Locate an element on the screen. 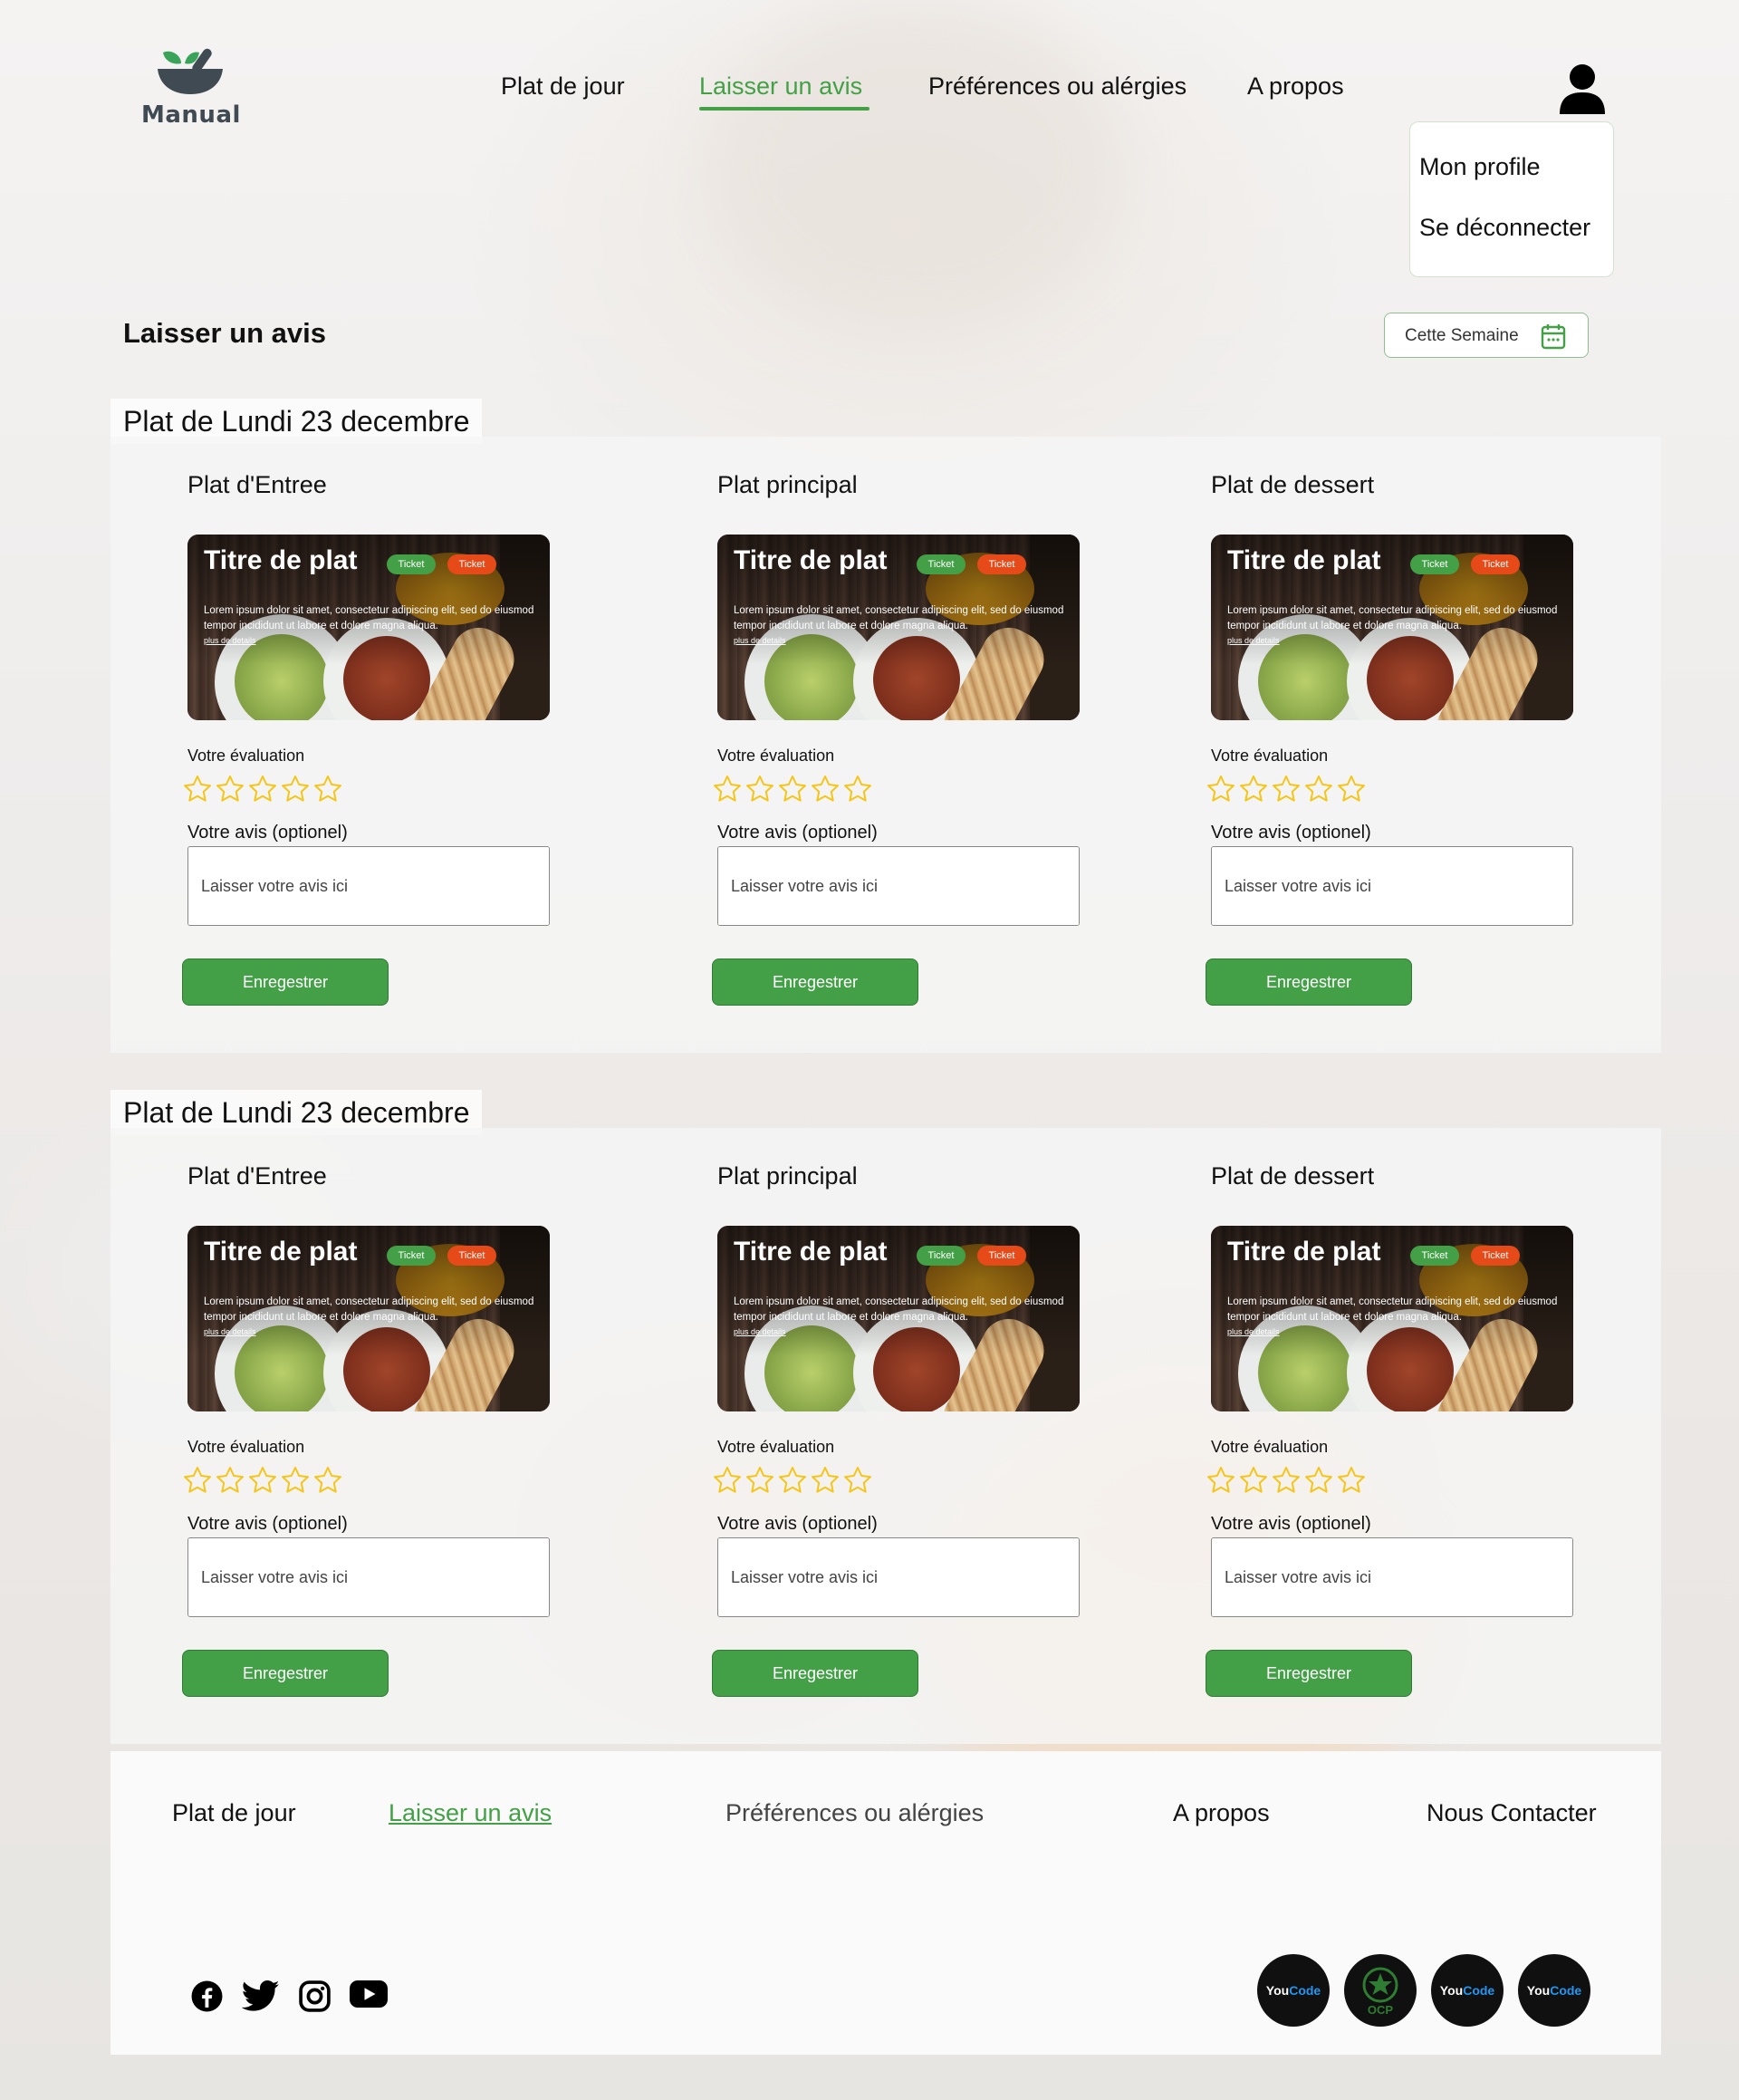  nav-plat-de-jour: Plat de jour is located at coordinates (563, 86).